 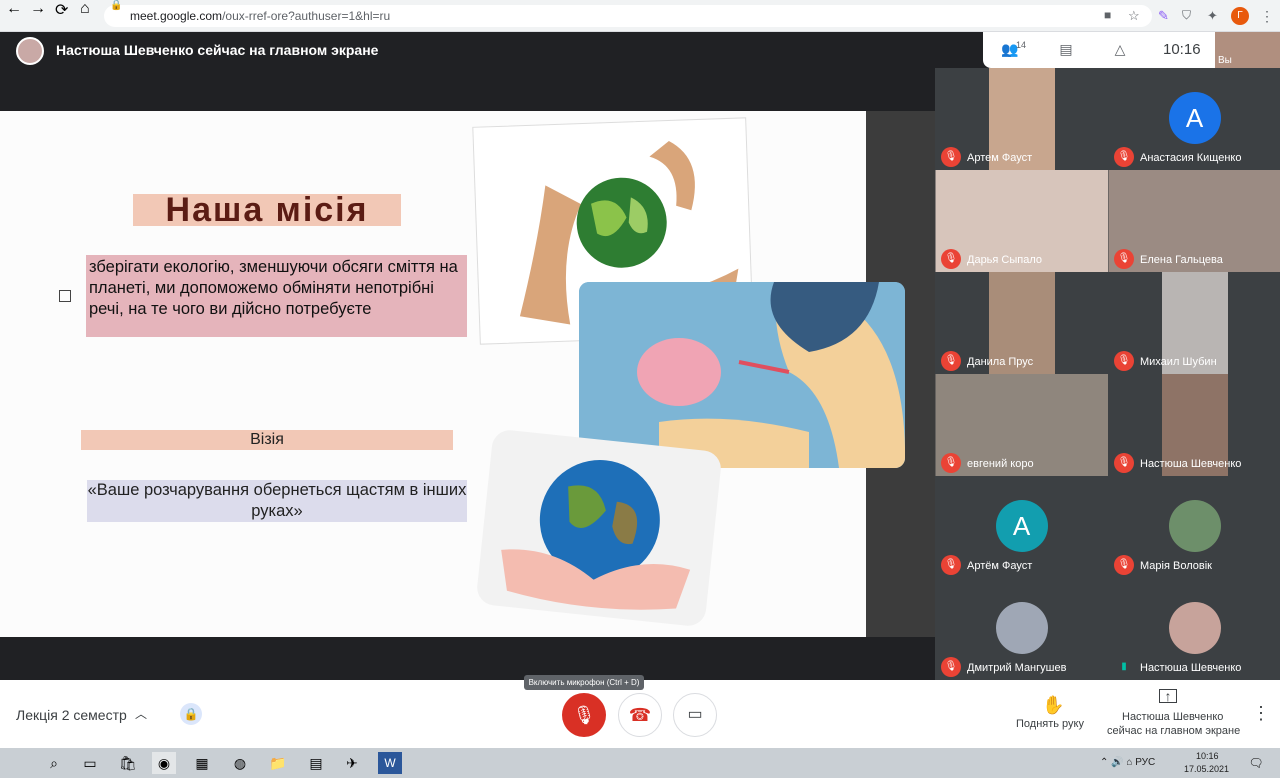 What do you see at coordinates (306, 16) in the screenshot?
I see `url-path: /oux-rref-ore?authuser=1&hl=ru` at bounding box center [306, 16].